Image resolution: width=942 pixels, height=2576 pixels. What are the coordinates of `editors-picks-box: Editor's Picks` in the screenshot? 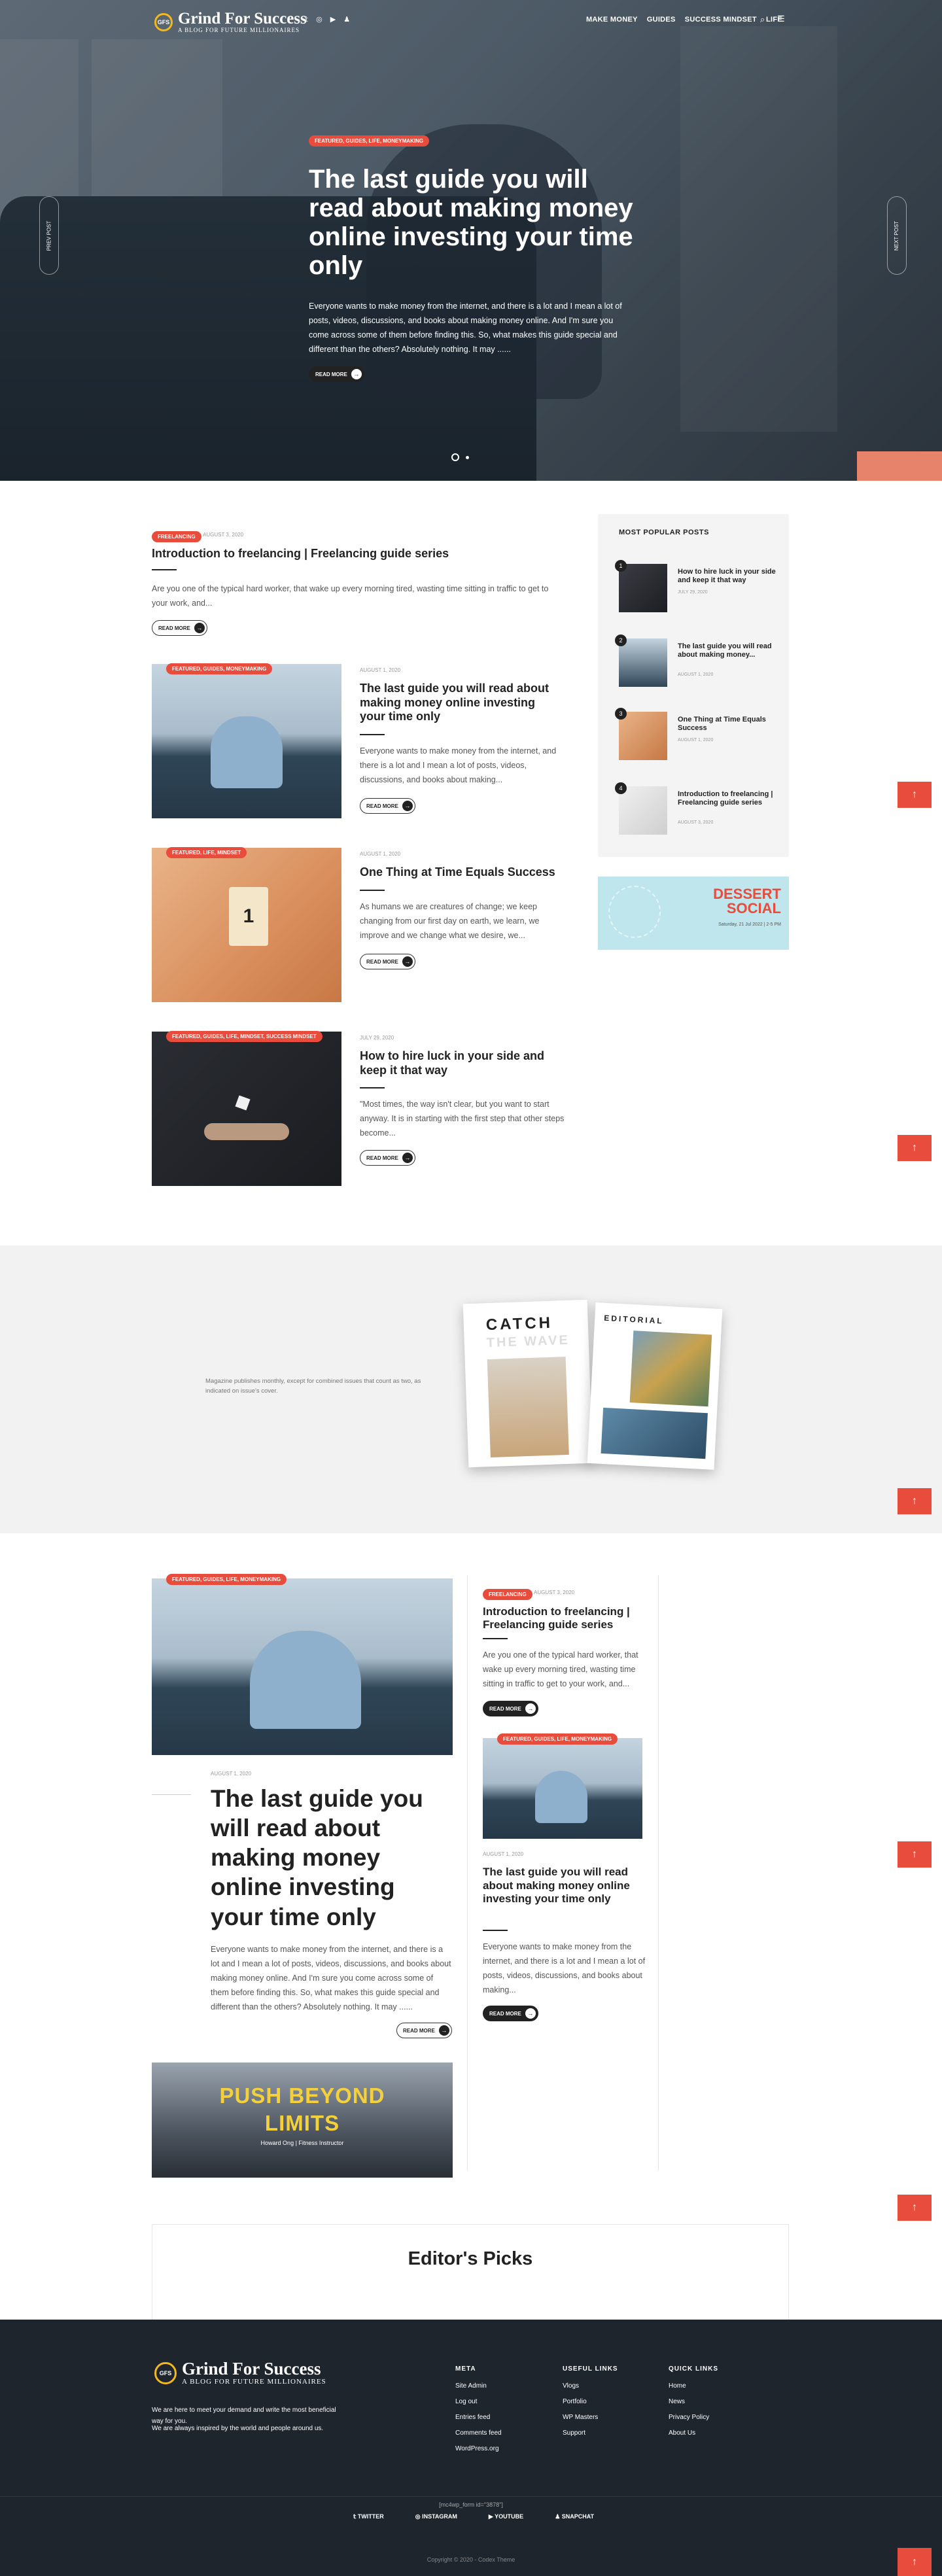 It's located at (471, 2272).